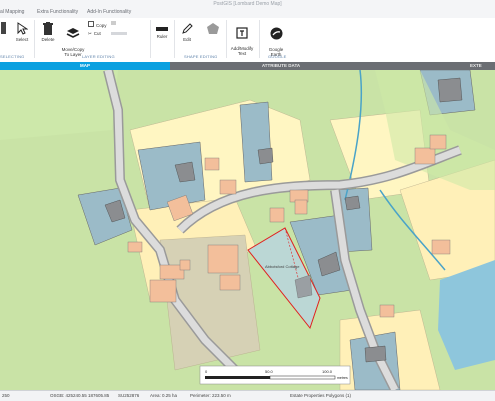 The image size is (495, 401). I want to click on delete-label: Delete, so click(48, 39).